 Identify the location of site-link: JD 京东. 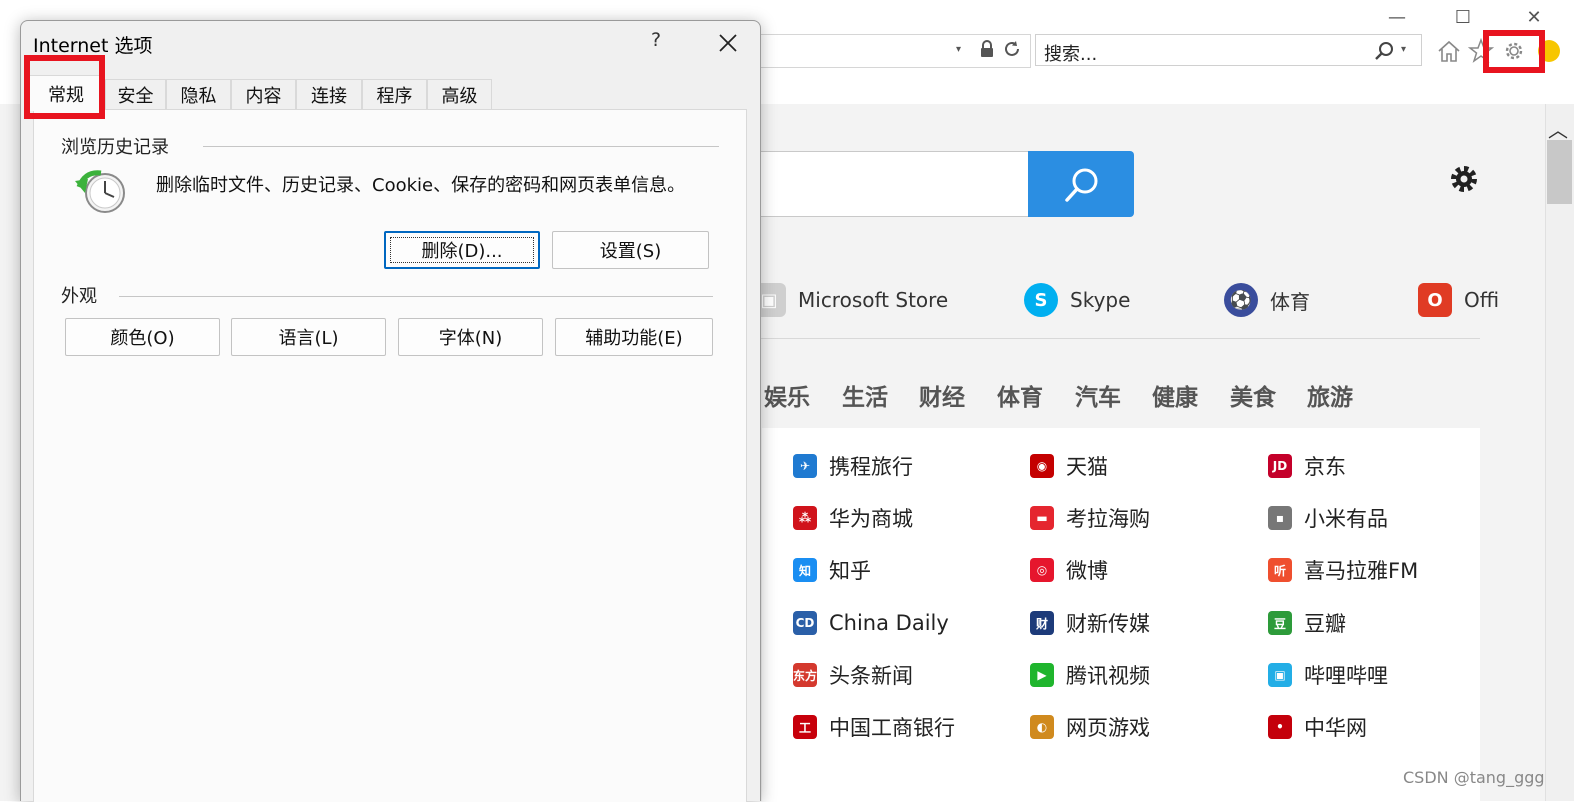
(1307, 466).